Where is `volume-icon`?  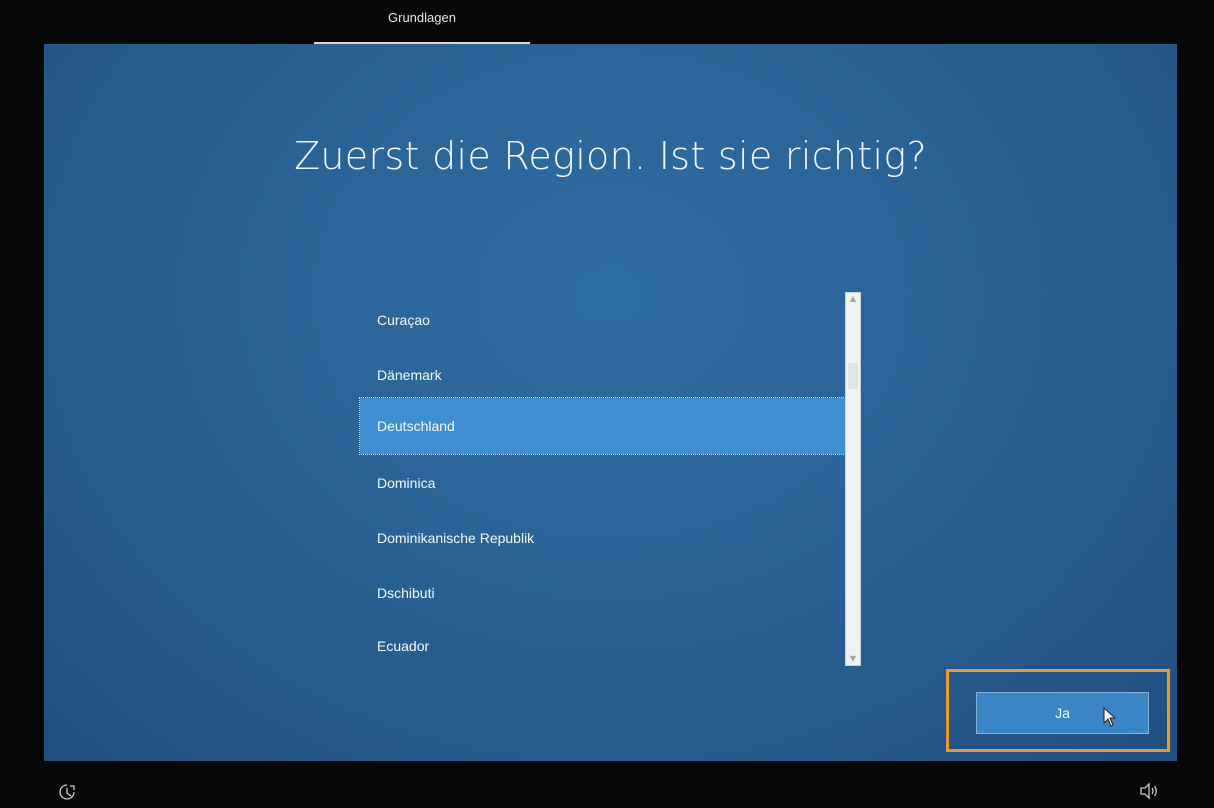
volume-icon is located at coordinates (1149, 791).